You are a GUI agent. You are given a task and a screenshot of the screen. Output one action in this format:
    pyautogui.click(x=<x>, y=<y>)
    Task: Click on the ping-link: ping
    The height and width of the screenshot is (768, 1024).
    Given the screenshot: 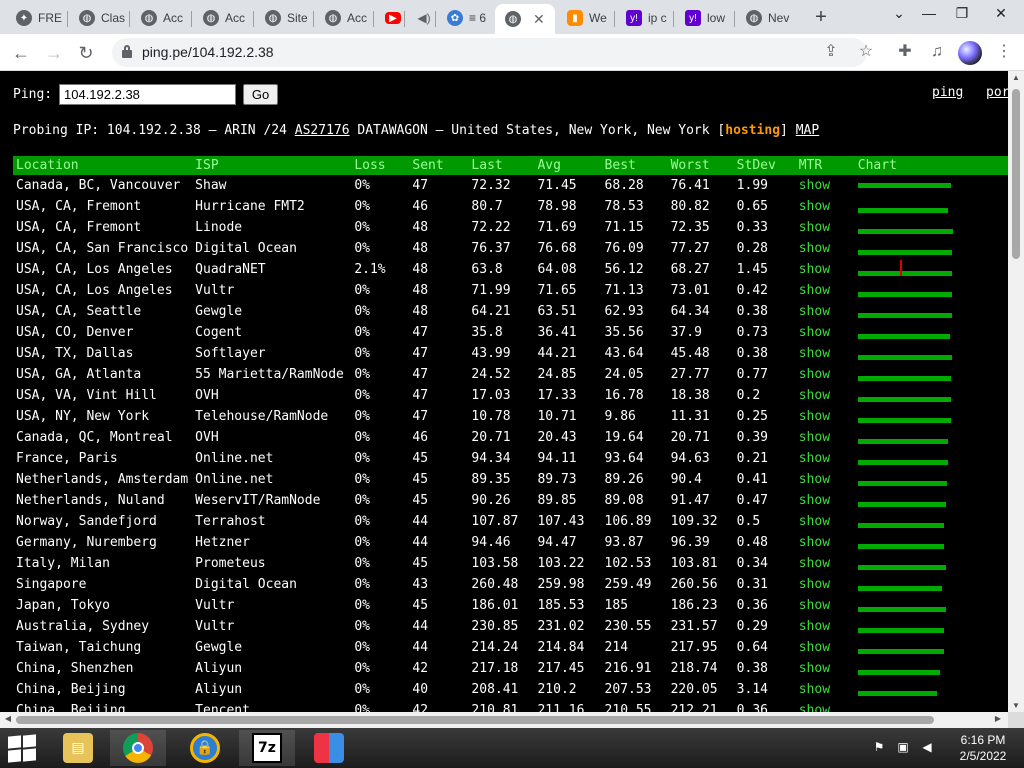 What is the action you would take?
    pyautogui.click(x=947, y=92)
    